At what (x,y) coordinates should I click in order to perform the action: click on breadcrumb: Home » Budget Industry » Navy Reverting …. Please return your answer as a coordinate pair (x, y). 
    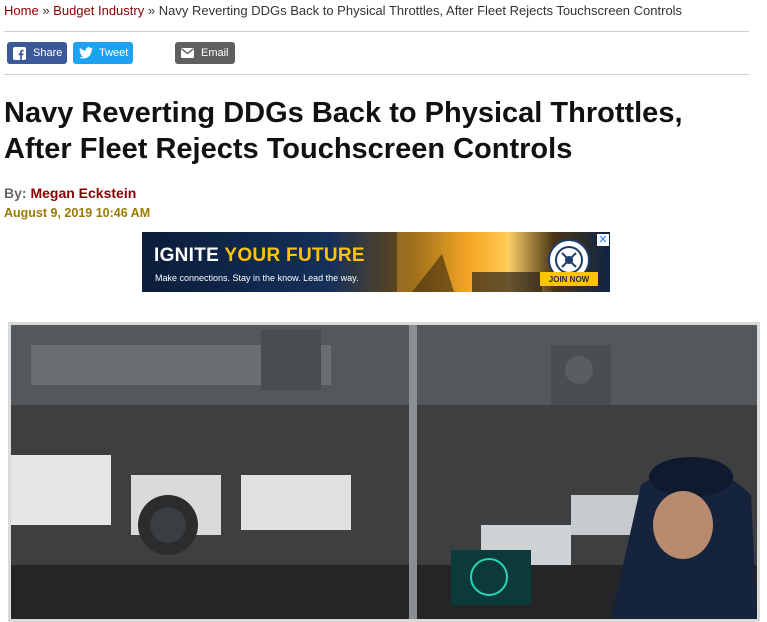
    Looking at the image, I should click on (343, 10).